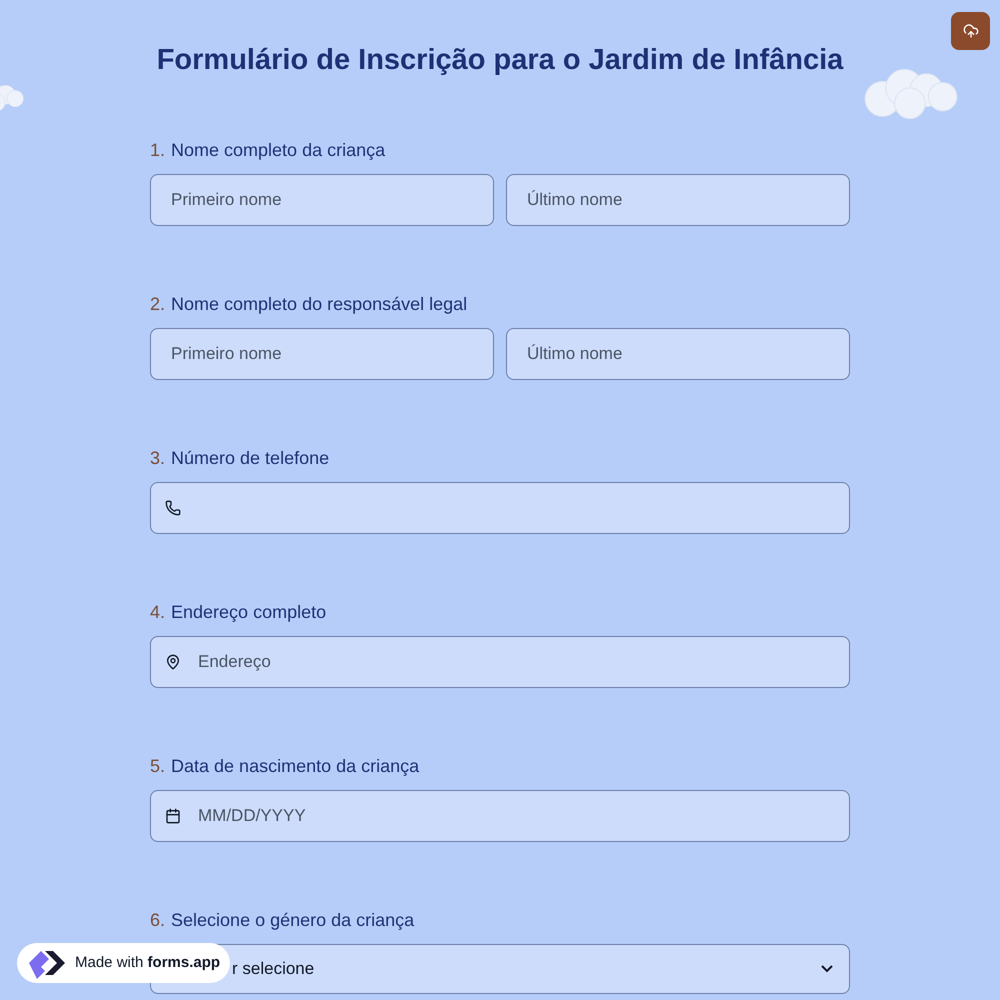  Describe the element at coordinates (500, 816) in the screenshot. I see `date-field: MM/DD/YYYY` at that location.